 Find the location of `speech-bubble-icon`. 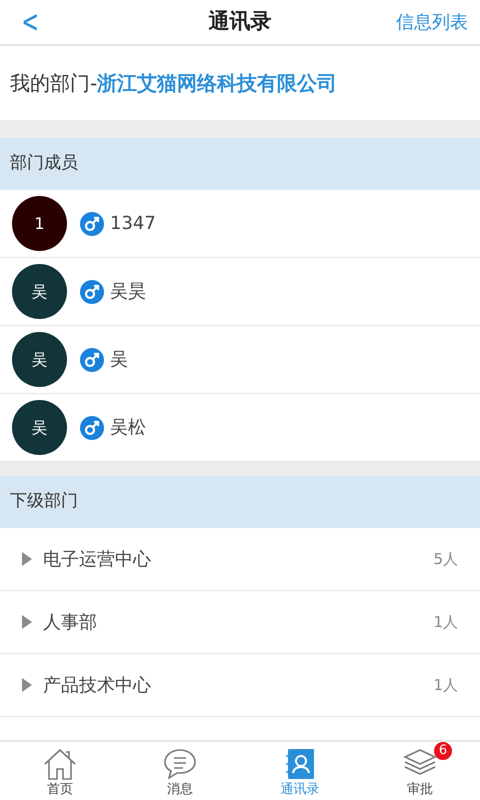

speech-bubble-icon is located at coordinates (180, 764).